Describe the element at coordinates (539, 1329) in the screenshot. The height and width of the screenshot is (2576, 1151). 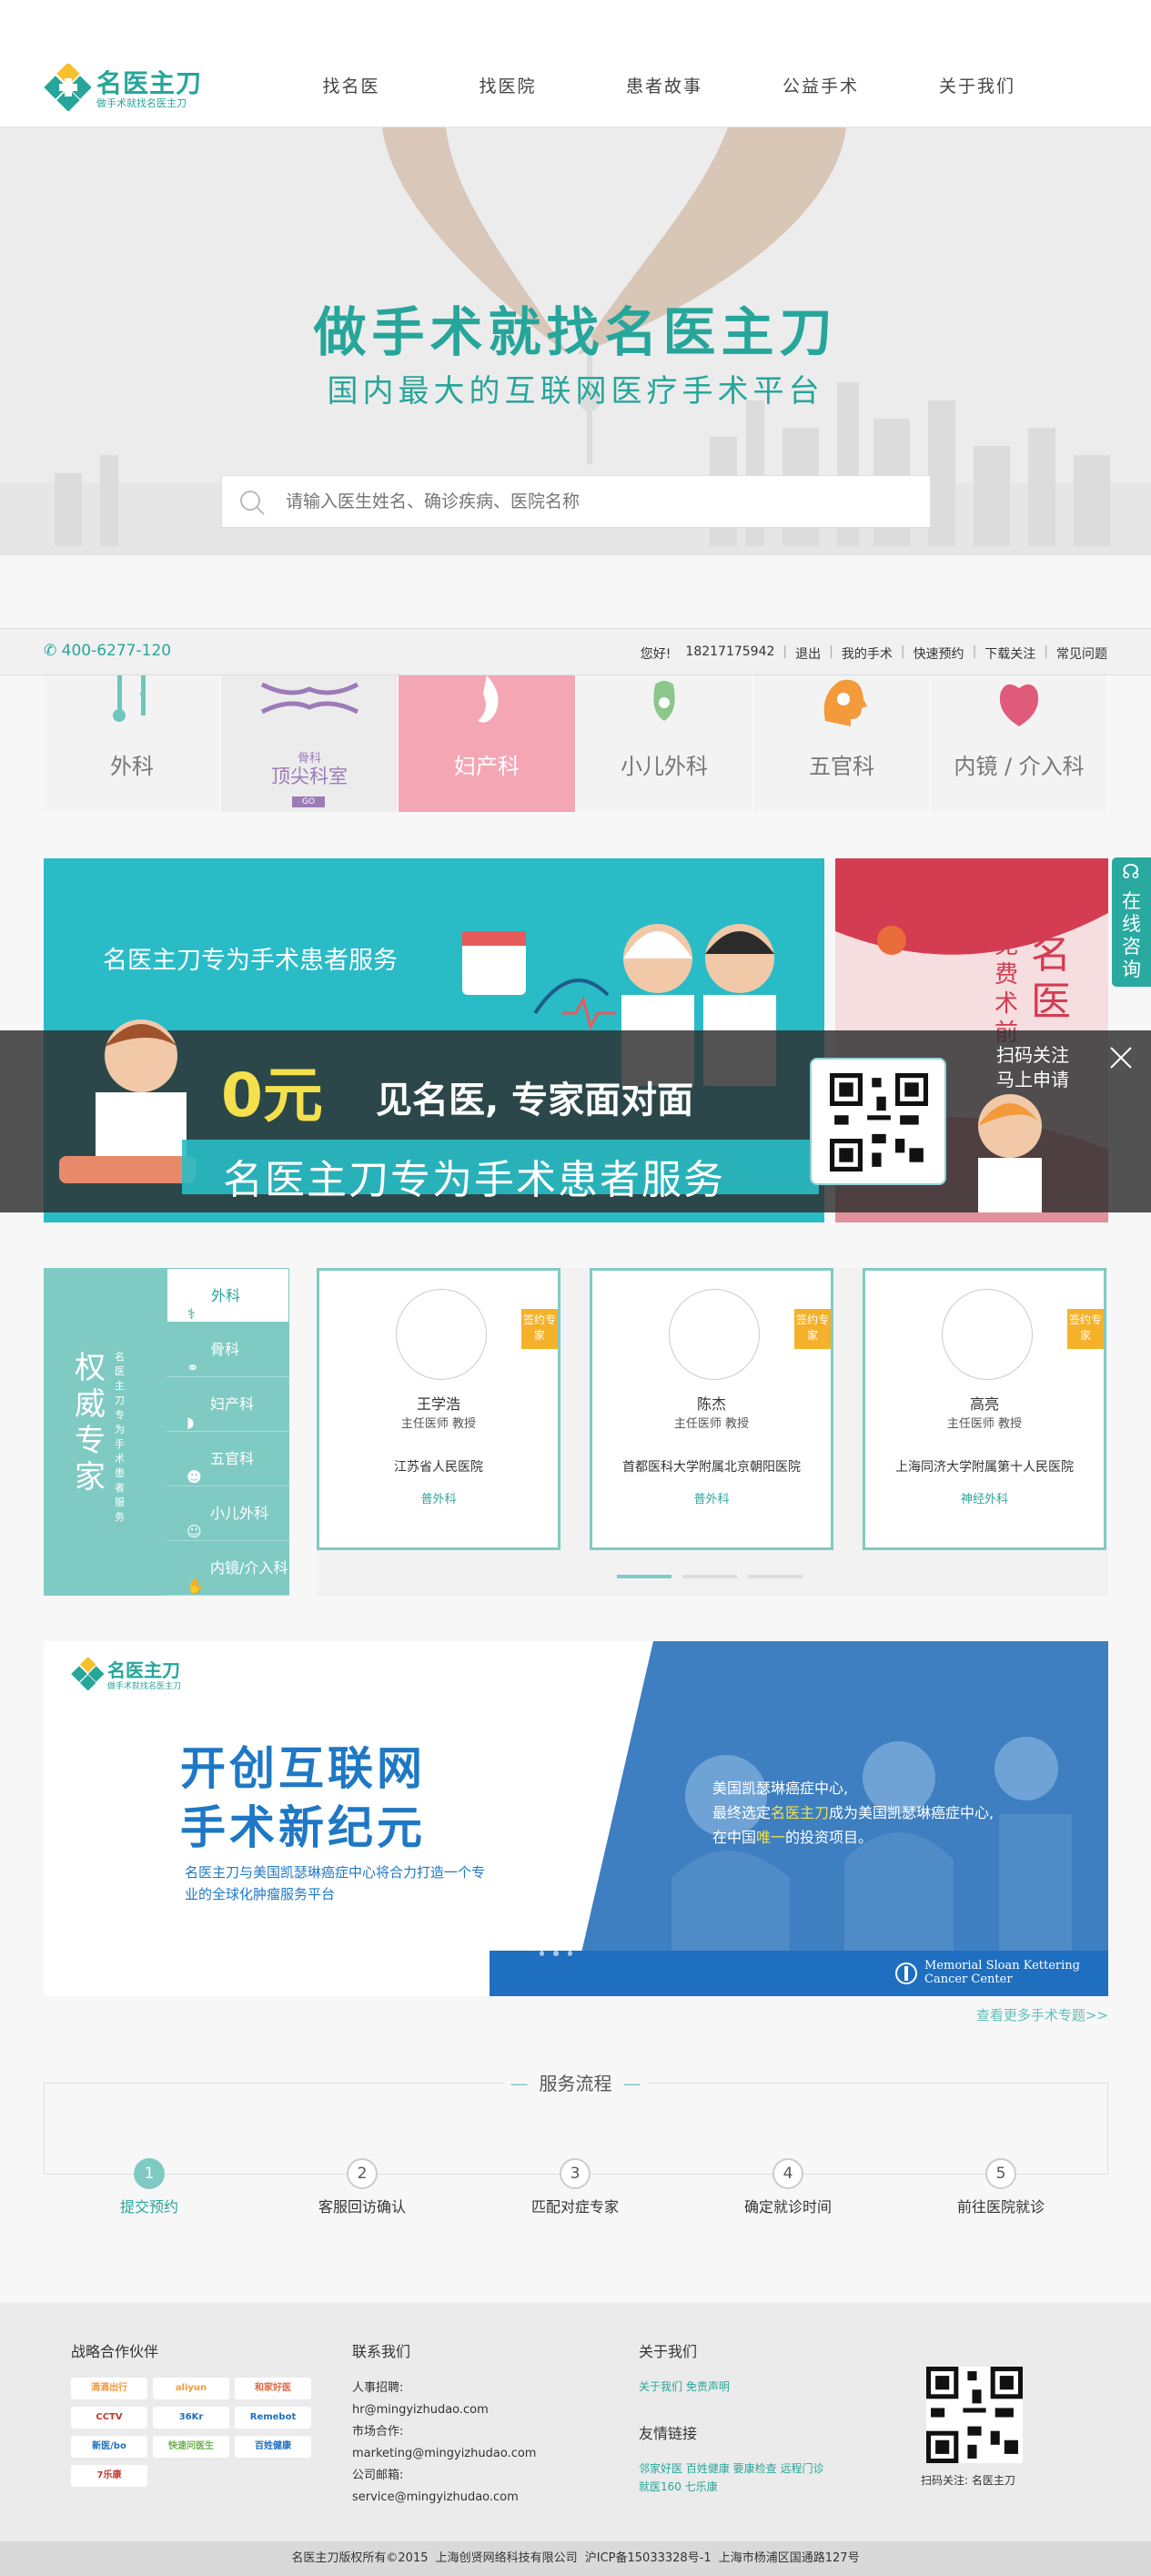
I see `signed-expert-badge: 签约专家` at that location.